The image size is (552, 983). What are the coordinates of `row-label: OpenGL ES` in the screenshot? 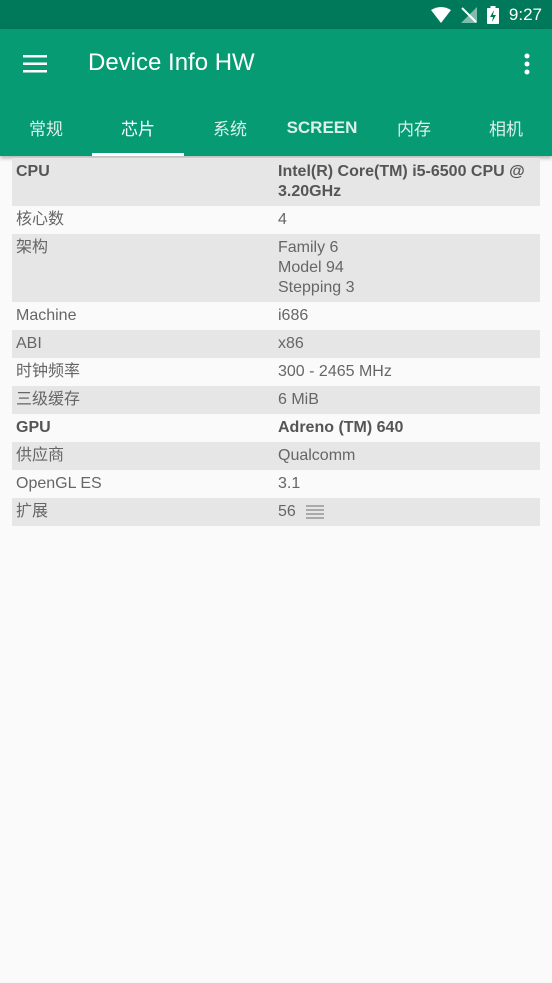 It's located at (59, 483).